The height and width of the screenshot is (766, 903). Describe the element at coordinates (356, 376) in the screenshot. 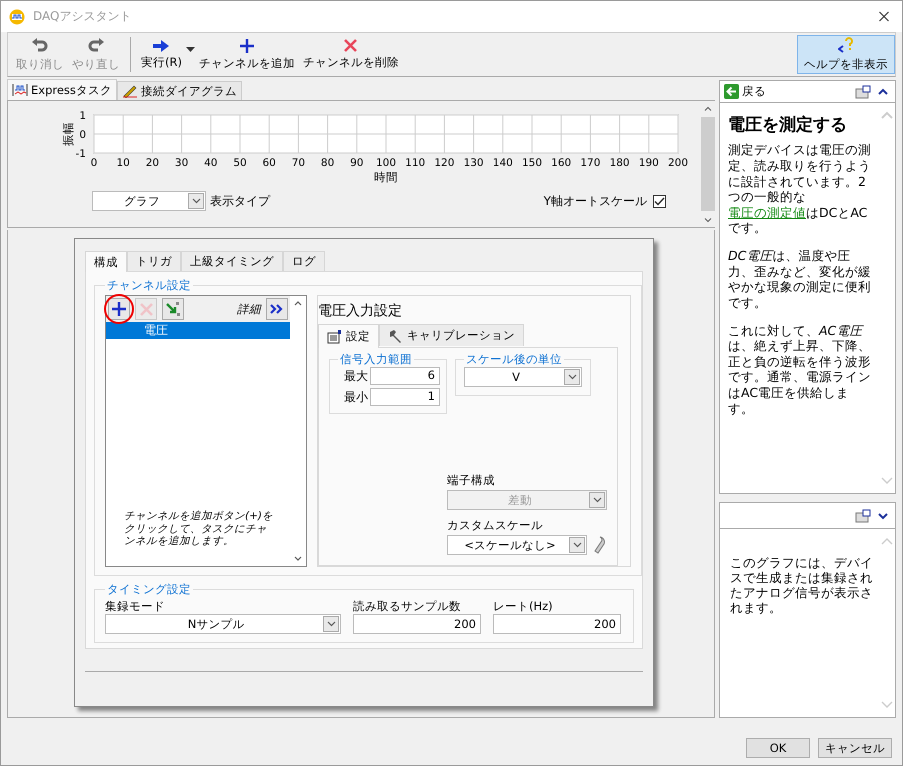

I see `field-label: 最大` at that location.